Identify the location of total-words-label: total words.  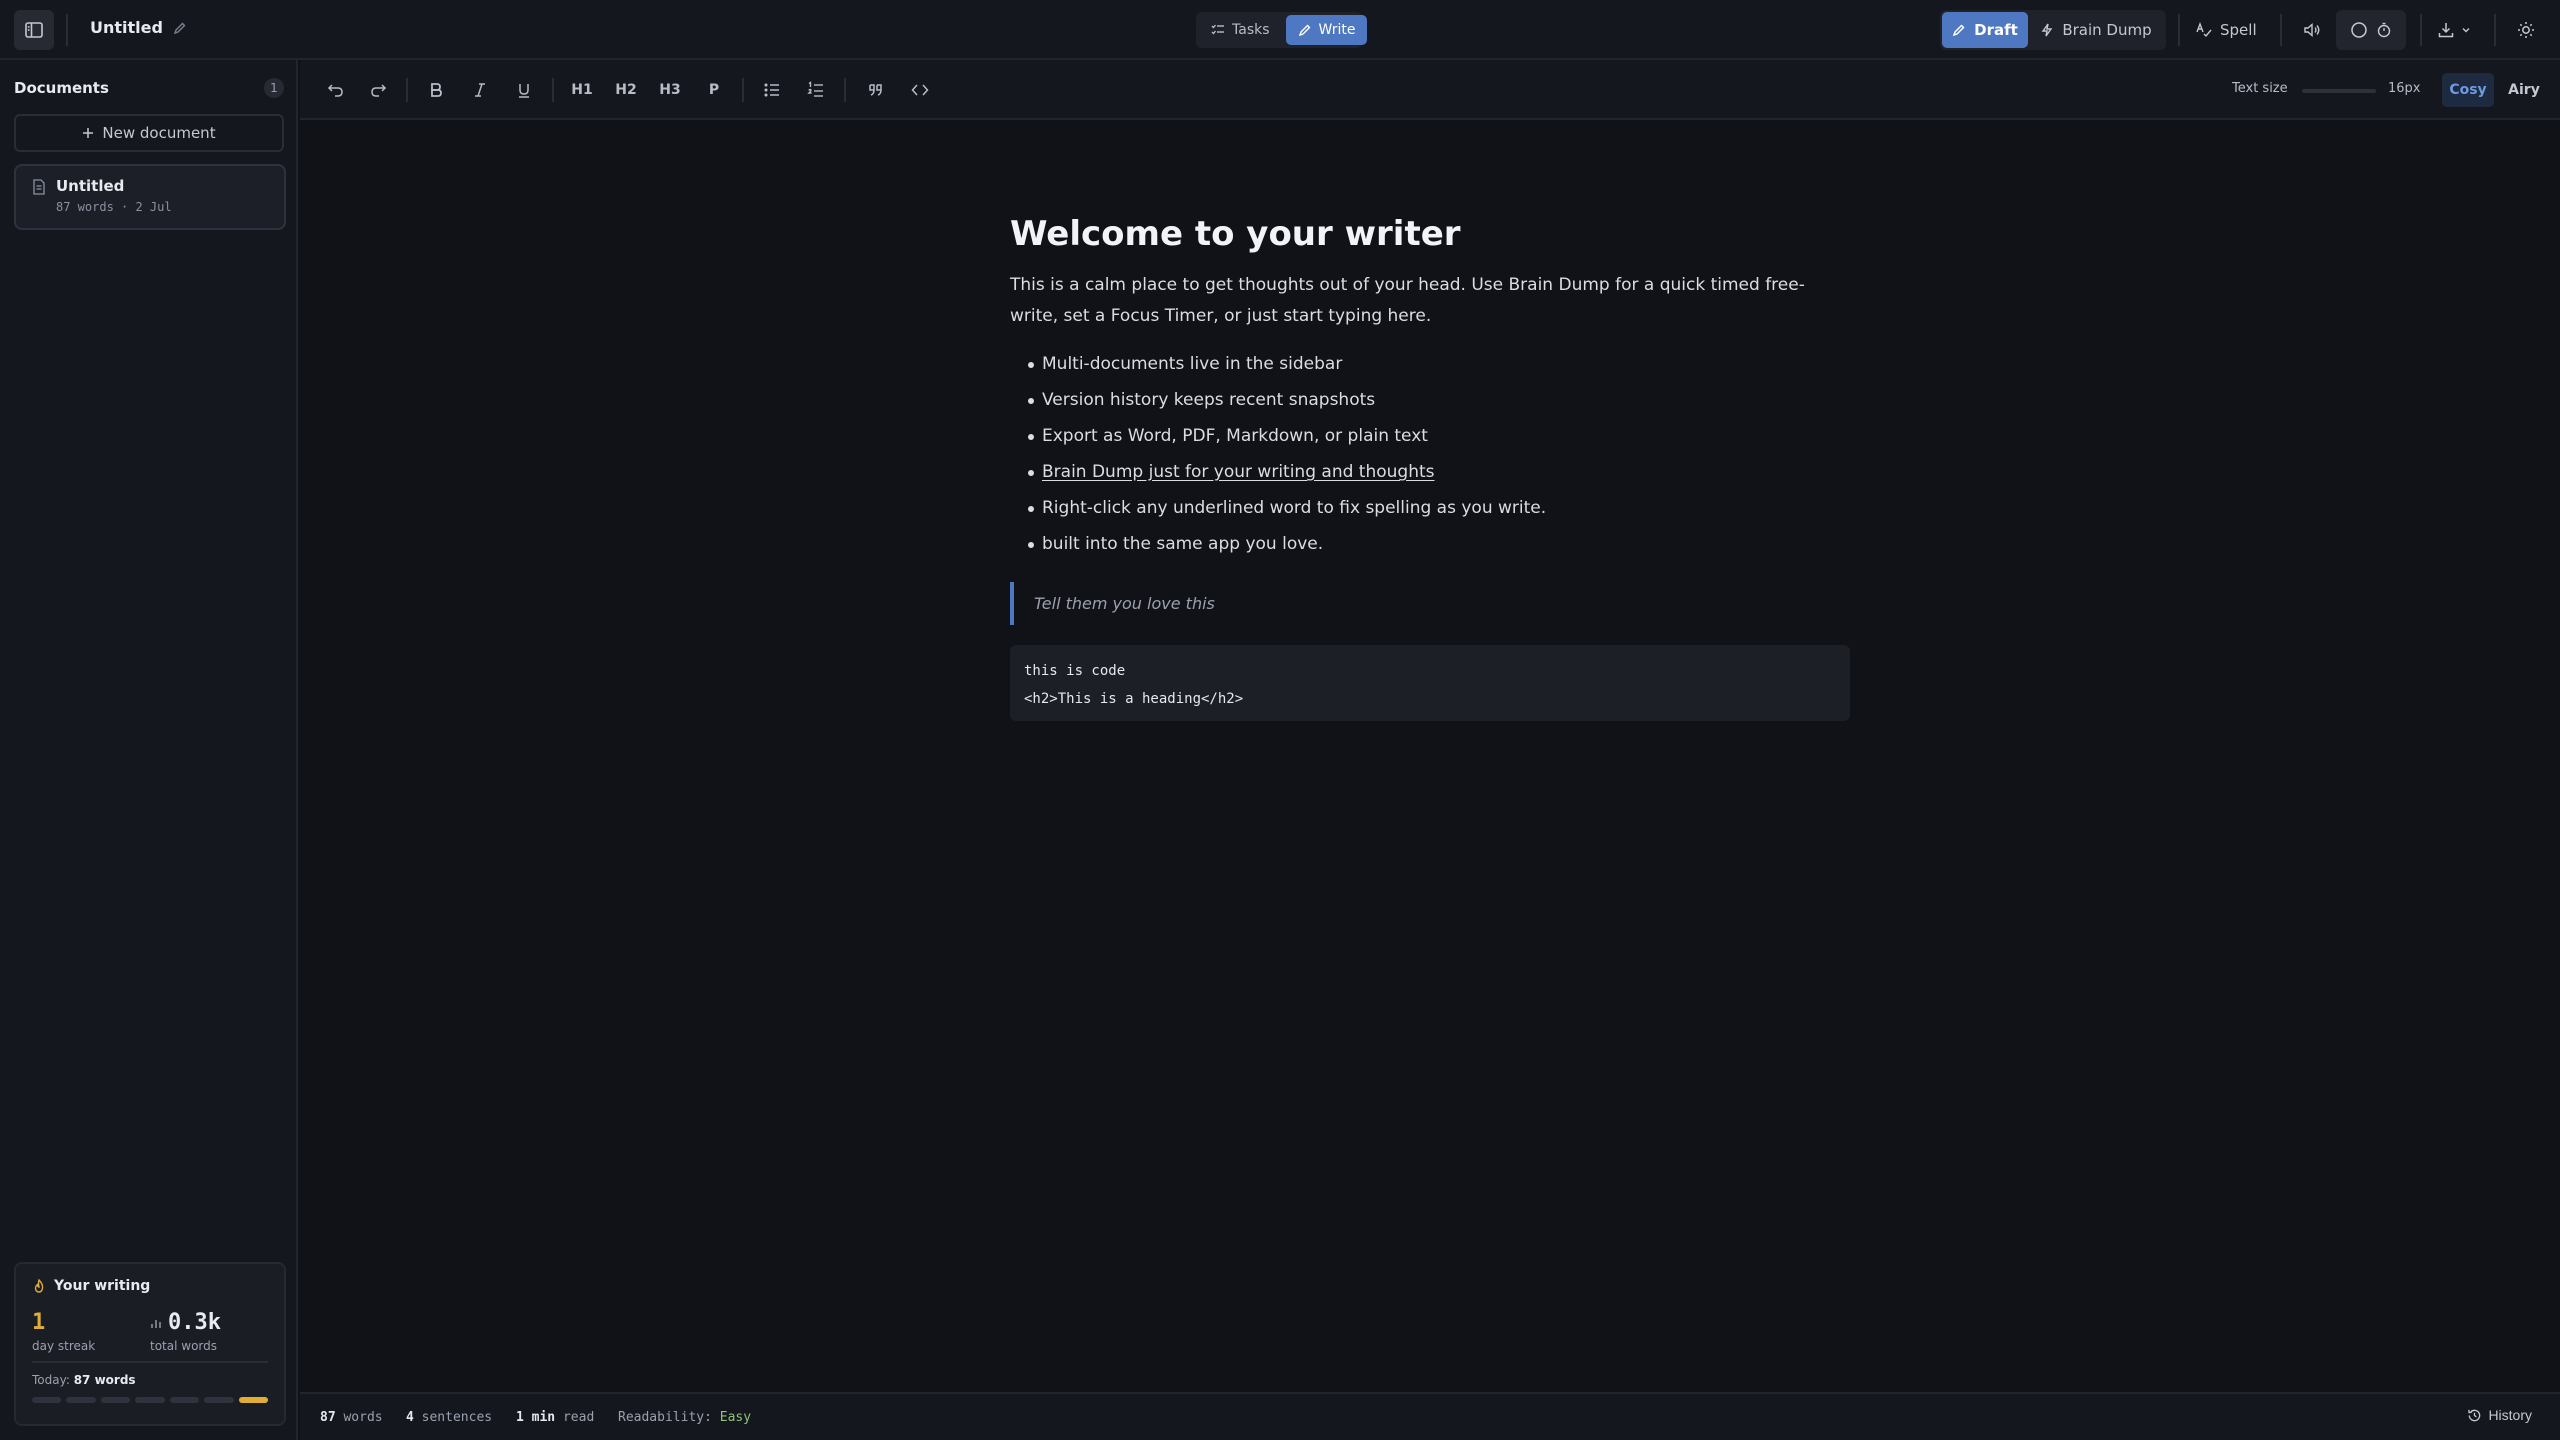
(184, 1346).